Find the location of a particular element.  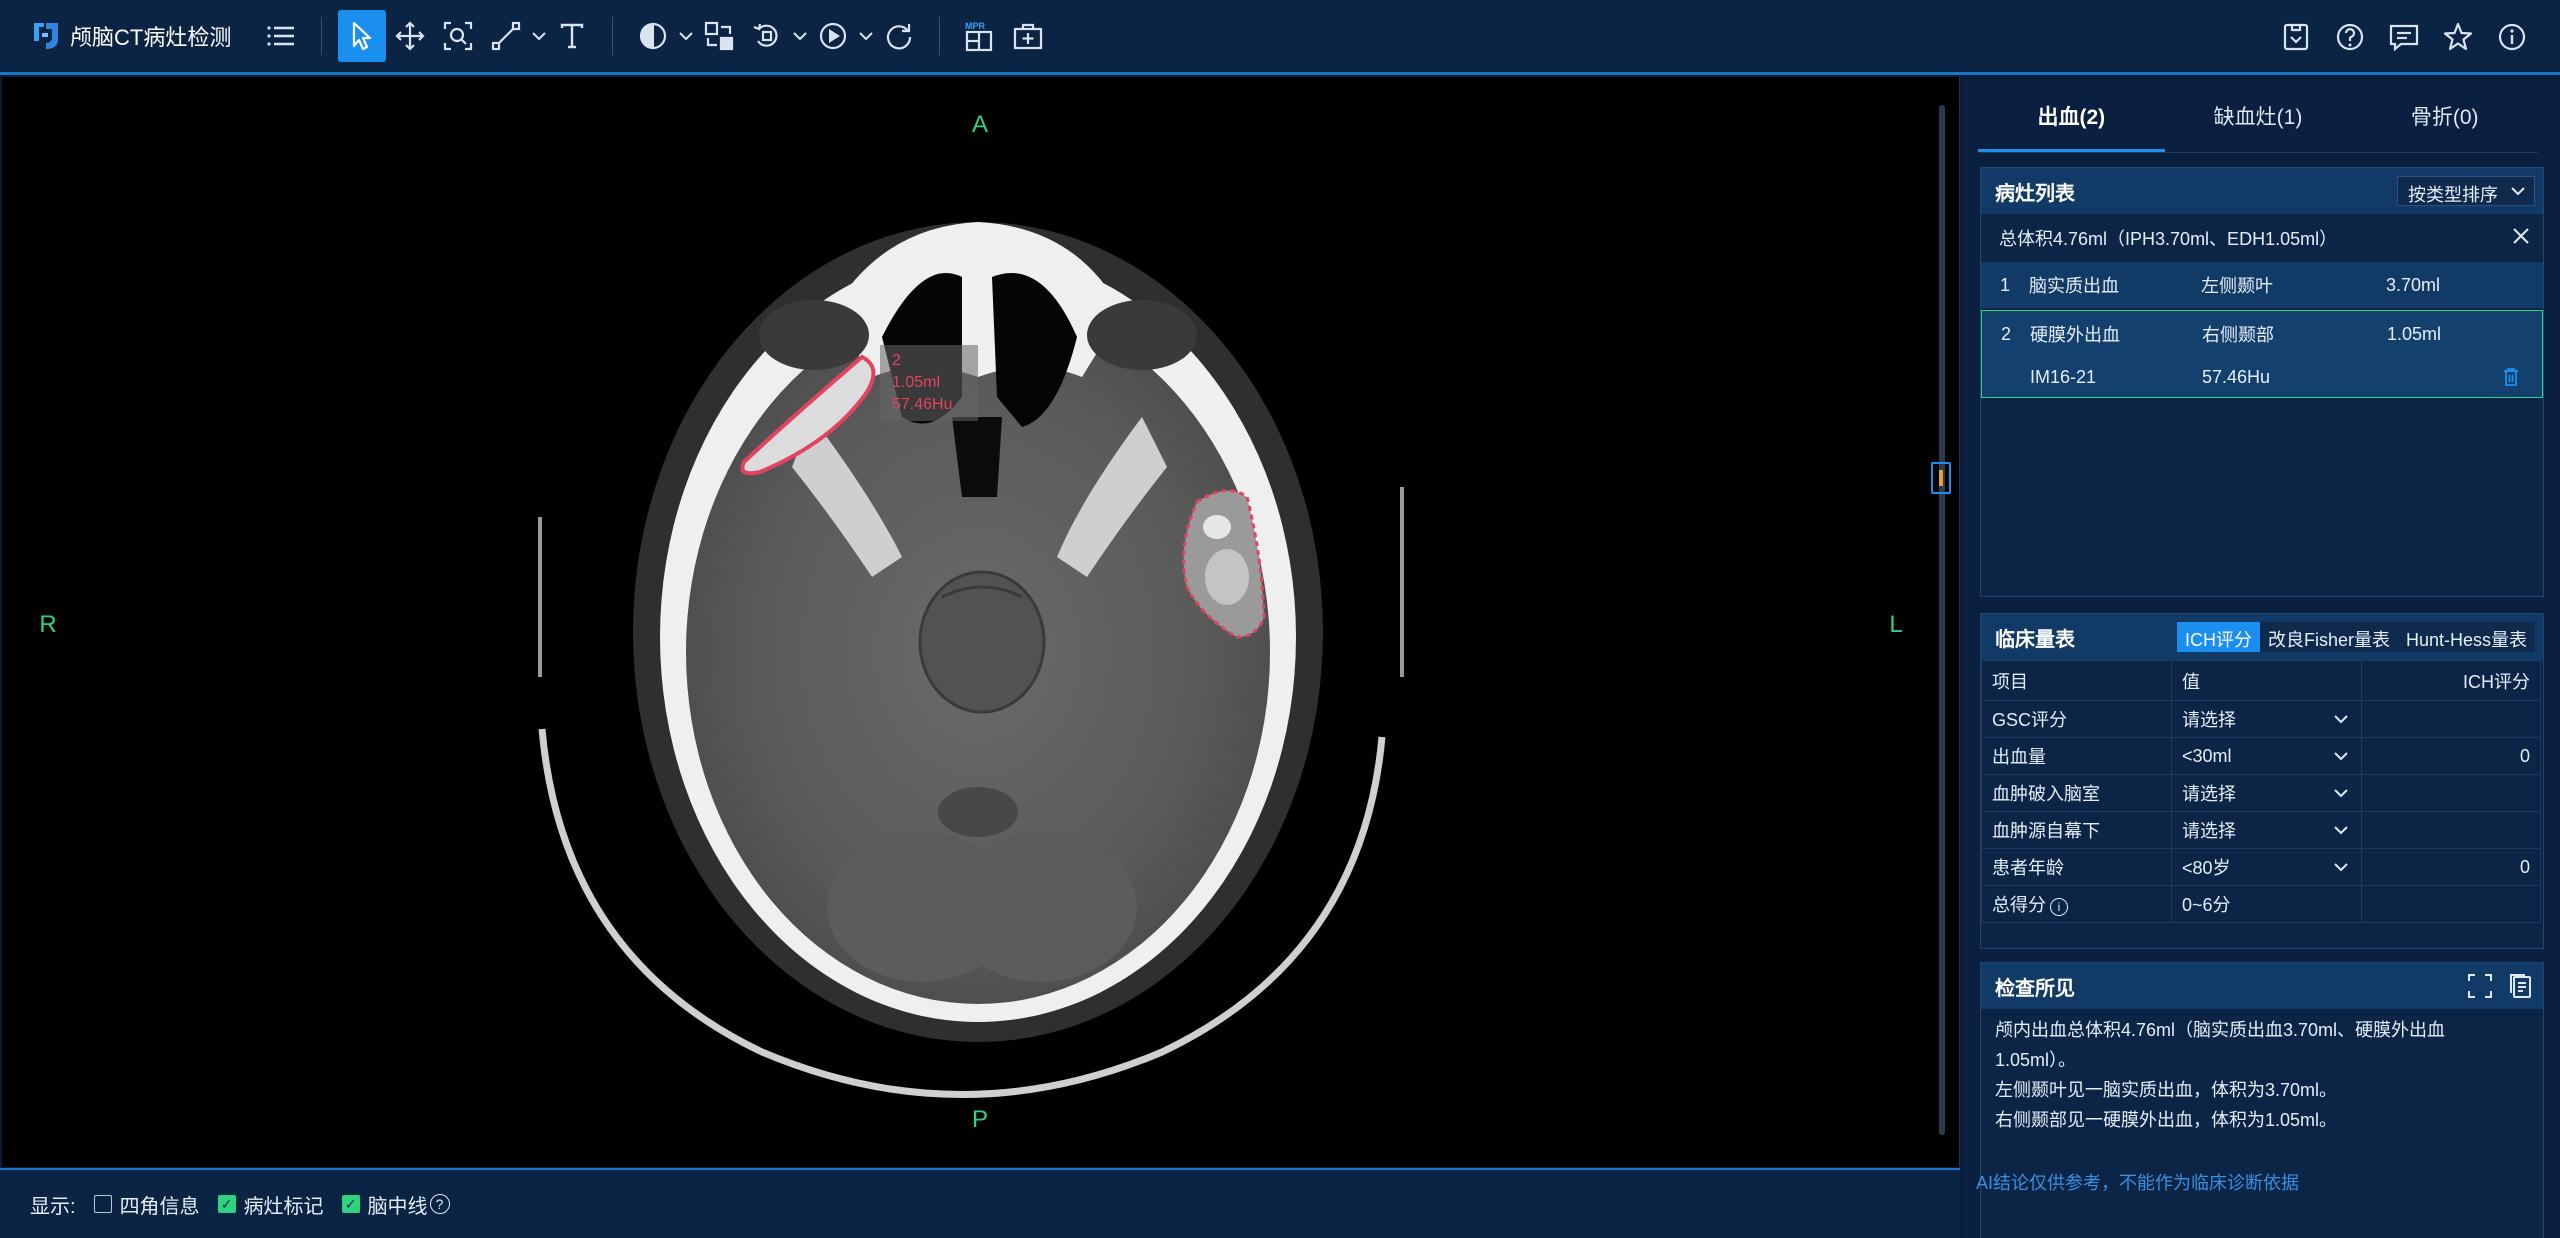

checkbox-midline-box is located at coordinates (350, 1204).